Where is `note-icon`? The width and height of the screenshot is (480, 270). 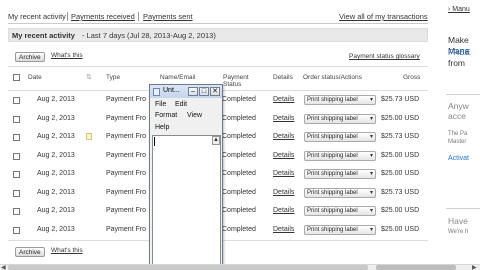
note-icon is located at coordinates (89, 136).